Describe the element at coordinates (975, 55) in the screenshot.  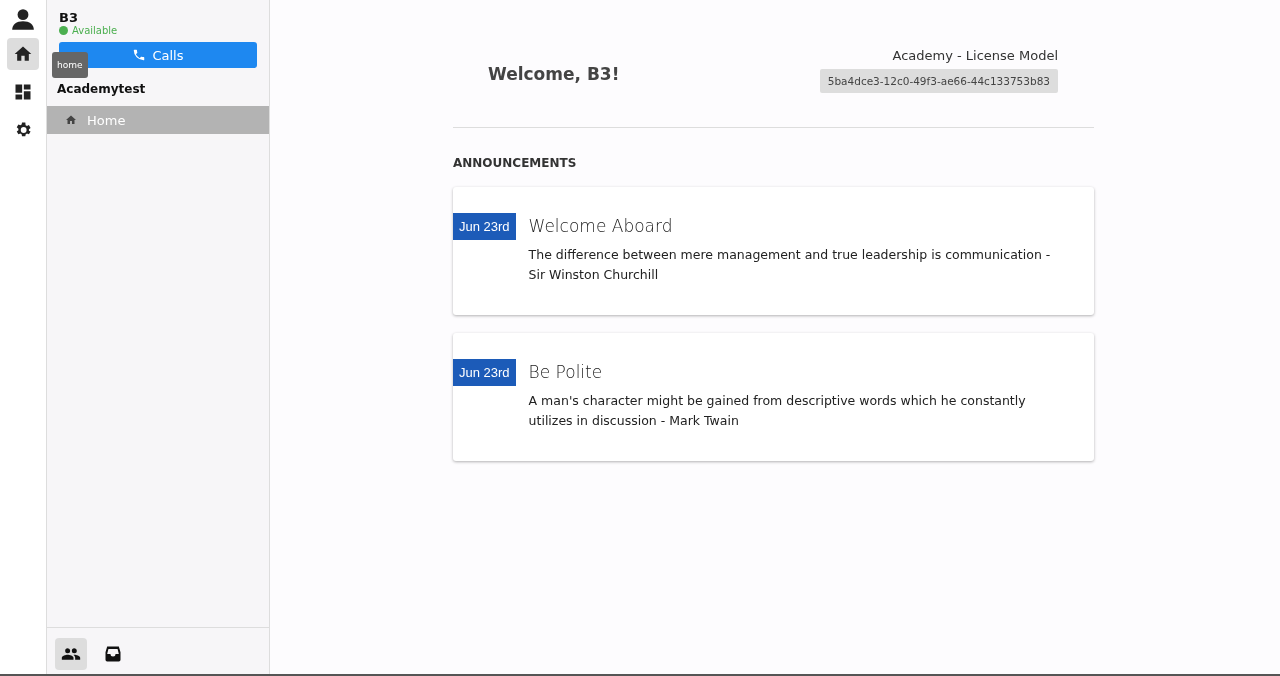
I see `license-name: Academy - License Model` at that location.